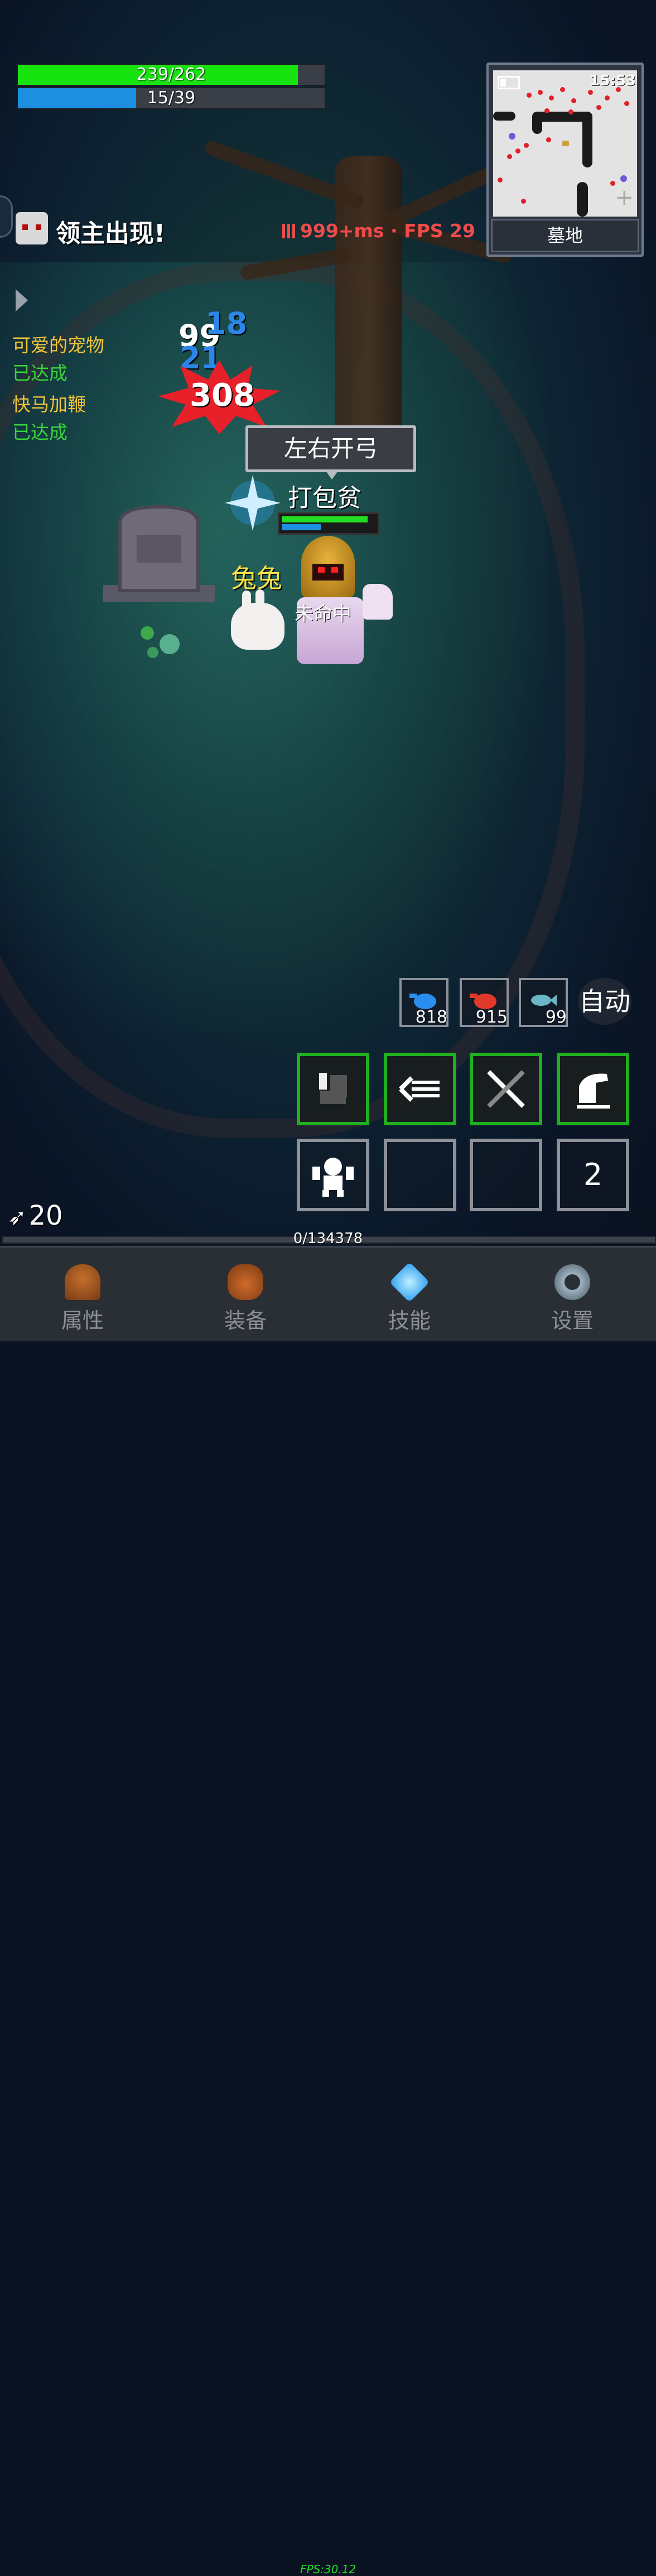 Image resolution: width=656 pixels, height=2576 pixels. I want to click on nav-skills: 技能, so click(409, 1294).